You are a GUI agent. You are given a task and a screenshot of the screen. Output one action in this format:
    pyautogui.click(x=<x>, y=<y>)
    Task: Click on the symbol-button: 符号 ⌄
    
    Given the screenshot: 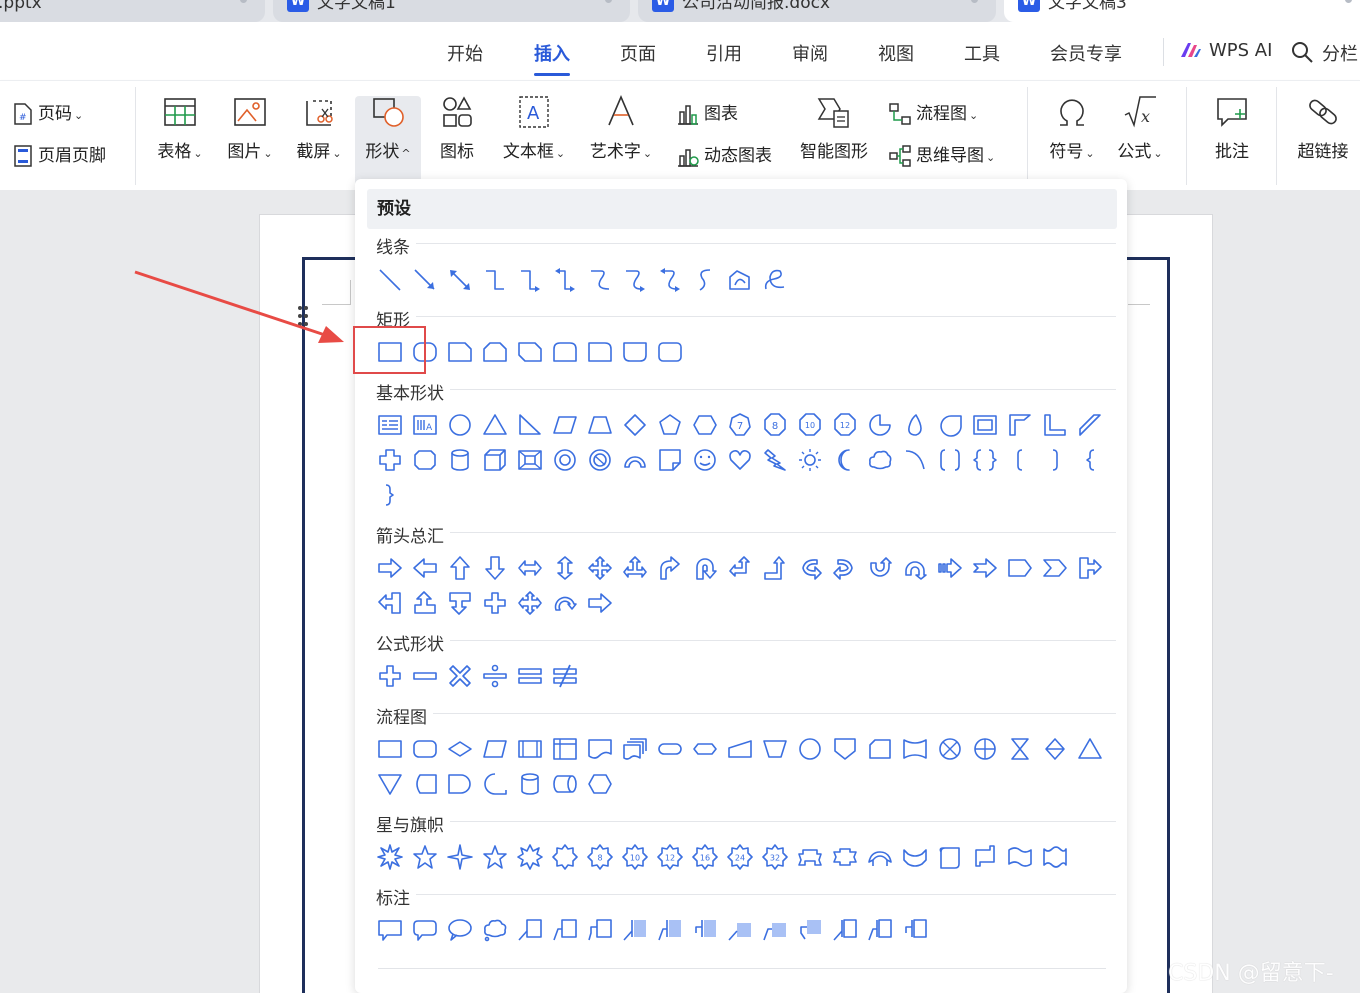 What is the action you would take?
    pyautogui.click(x=1072, y=126)
    